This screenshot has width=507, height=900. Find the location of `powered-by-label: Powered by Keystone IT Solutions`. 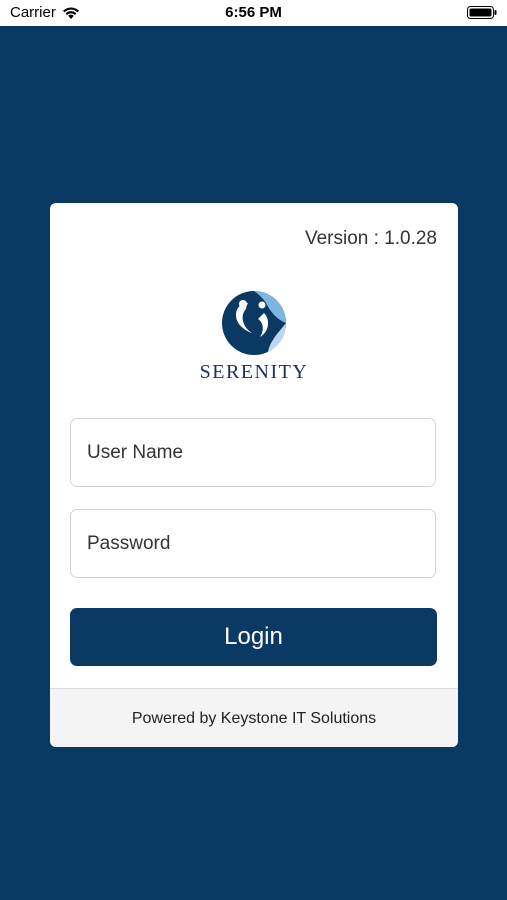

powered-by-label: Powered by Keystone IT Solutions is located at coordinates (254, 718).